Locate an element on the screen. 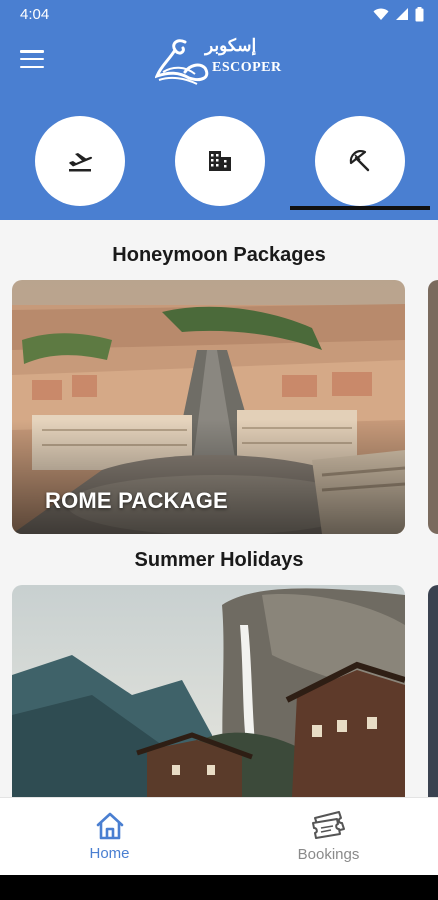  status-icons is located at coordinates (398, 14).